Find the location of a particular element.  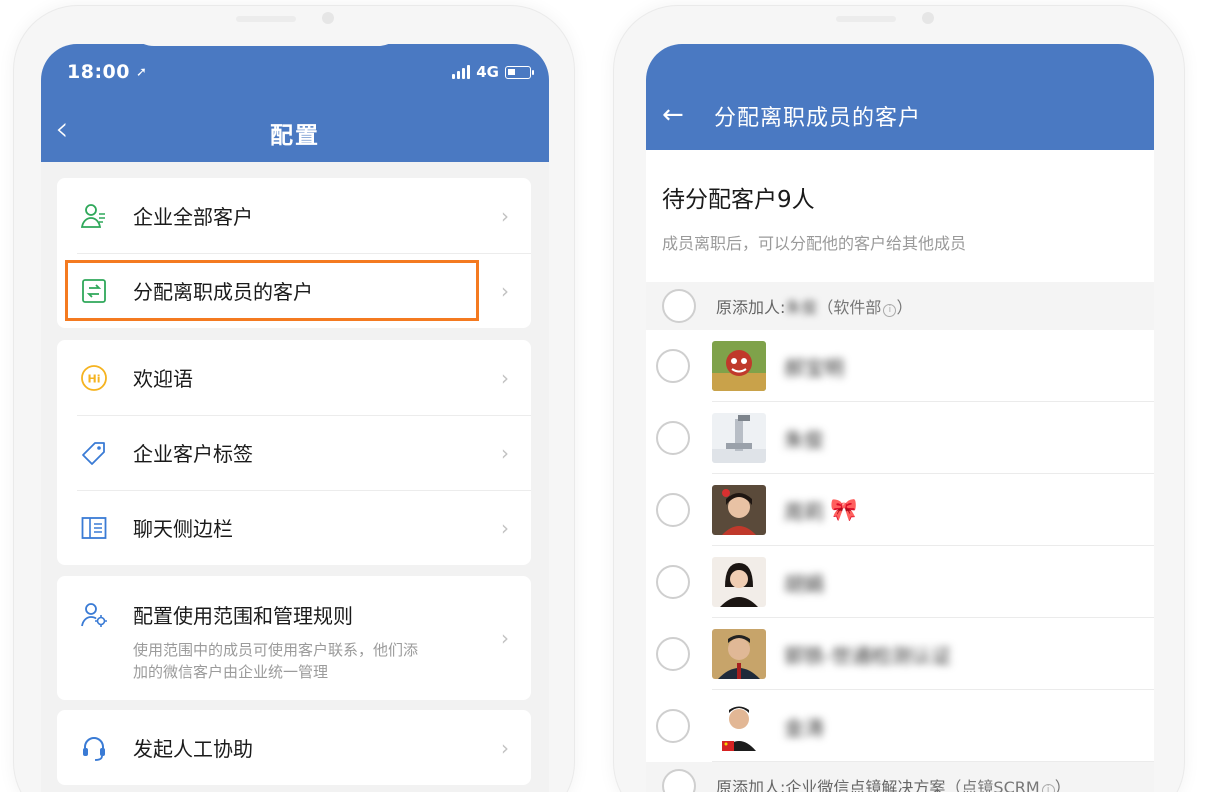

customer-row: 胡娟 is located at coordinates (900, 582).